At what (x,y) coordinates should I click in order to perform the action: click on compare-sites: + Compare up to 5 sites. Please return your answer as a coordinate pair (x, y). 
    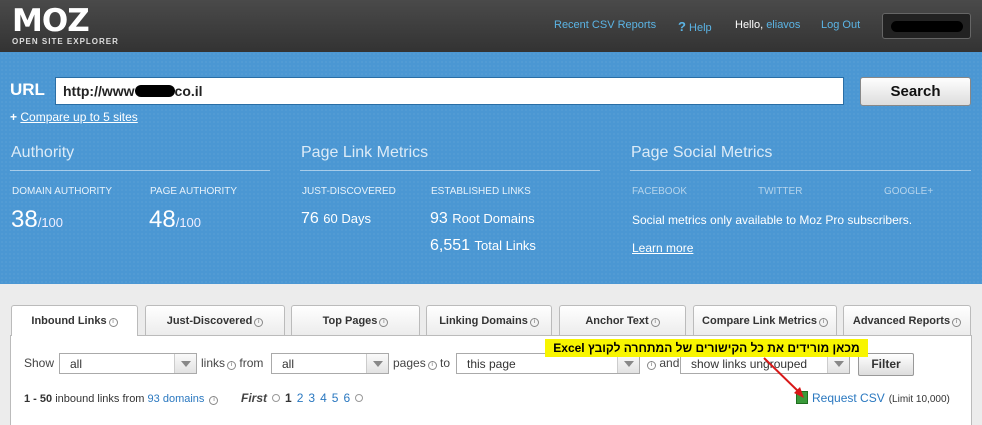
    Looking at the image, I should click on (74, 117).